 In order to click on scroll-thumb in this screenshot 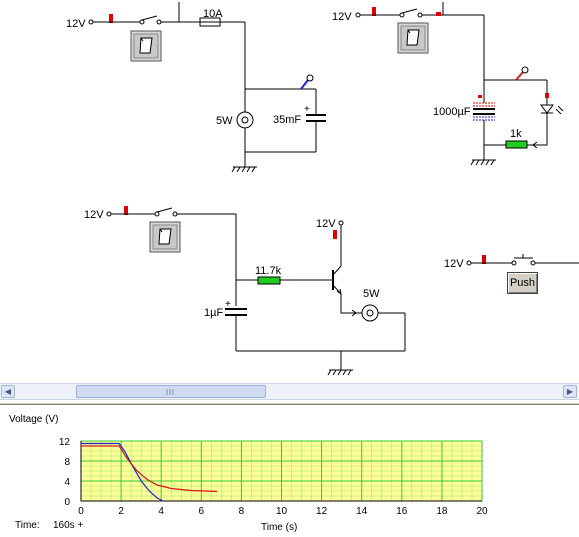, I will do `click(171, 391)`.